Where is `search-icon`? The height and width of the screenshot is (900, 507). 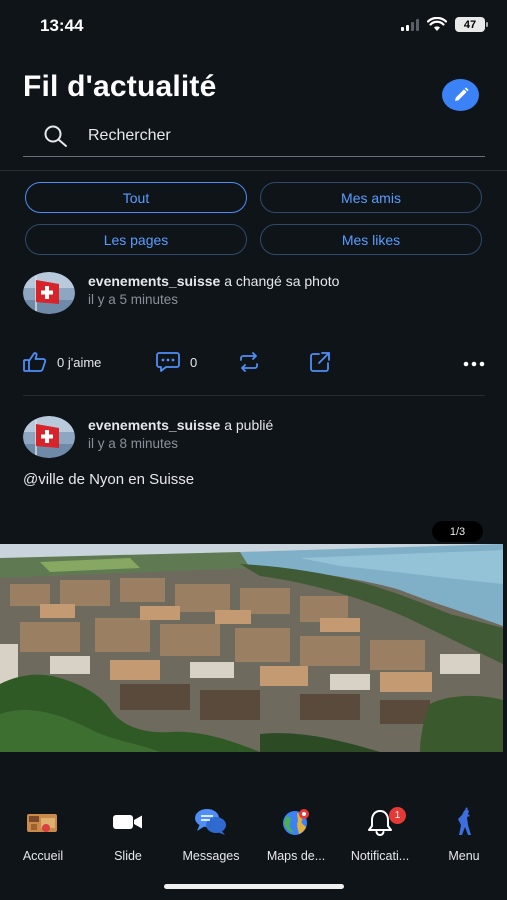 search-icon is located at coordinates (55, 136).